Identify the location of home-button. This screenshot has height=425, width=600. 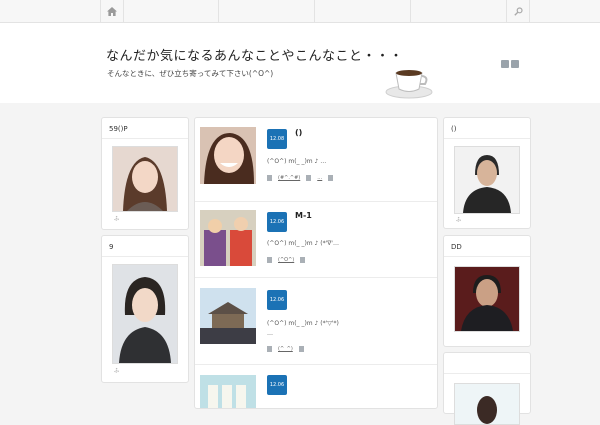
(112, 11).